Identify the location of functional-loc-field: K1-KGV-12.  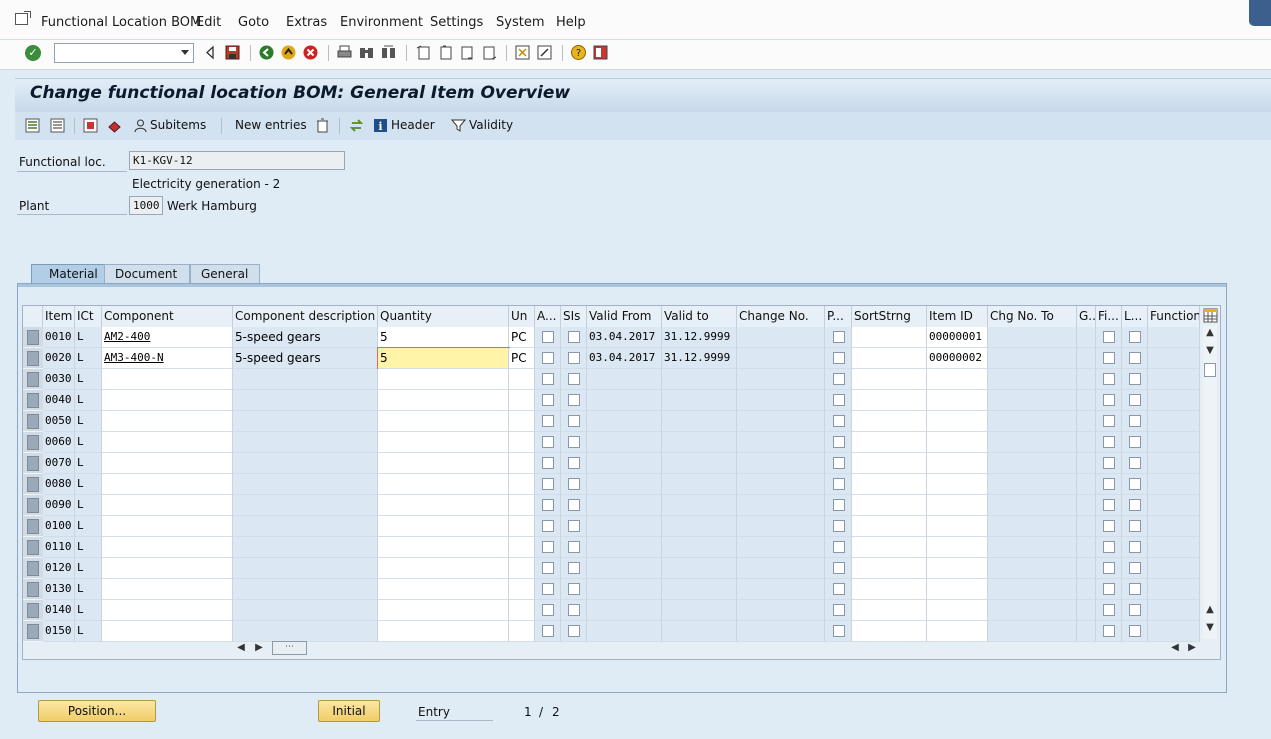
(237, 160).